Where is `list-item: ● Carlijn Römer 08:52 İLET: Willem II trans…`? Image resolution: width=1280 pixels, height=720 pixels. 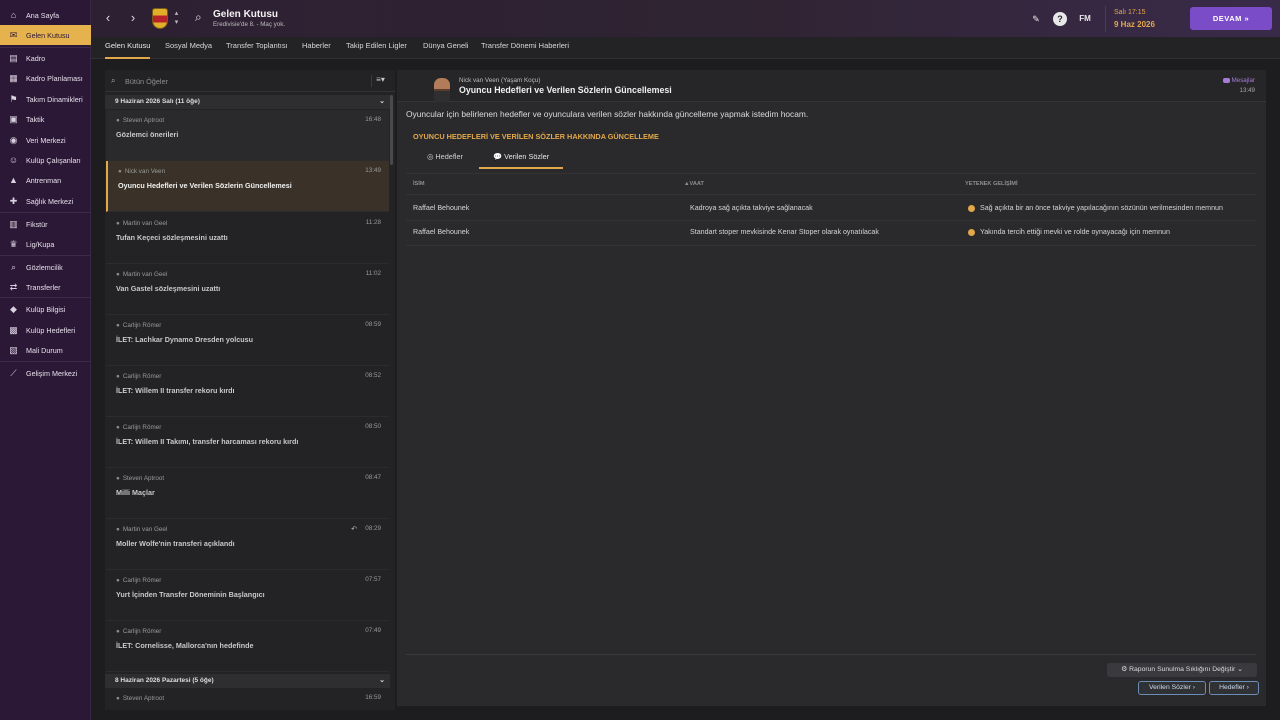
list-item: ● Carlijn Römer 08:52 İLET: Willem II trans… is located at coordinates (247, 391).